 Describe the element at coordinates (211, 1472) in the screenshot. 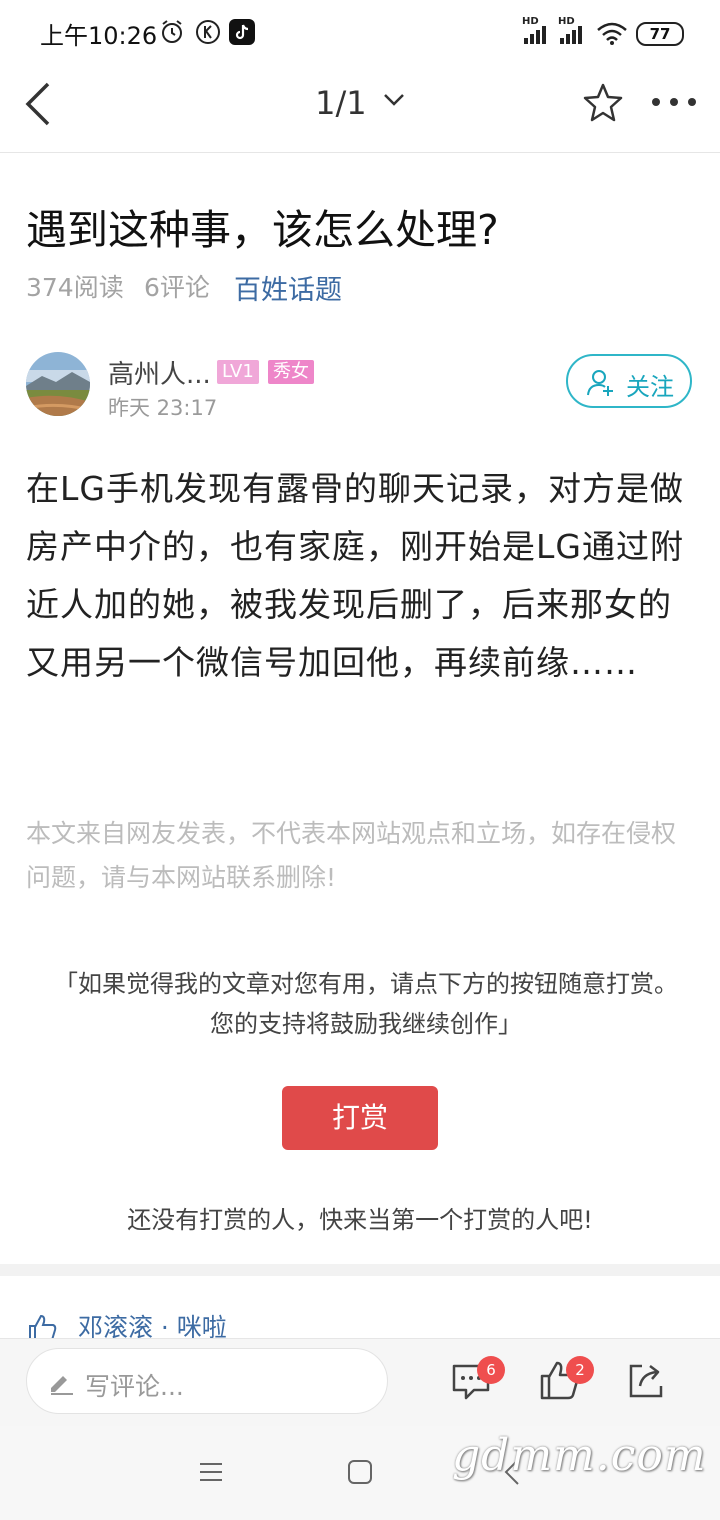

I see `menu-icon` at that location.